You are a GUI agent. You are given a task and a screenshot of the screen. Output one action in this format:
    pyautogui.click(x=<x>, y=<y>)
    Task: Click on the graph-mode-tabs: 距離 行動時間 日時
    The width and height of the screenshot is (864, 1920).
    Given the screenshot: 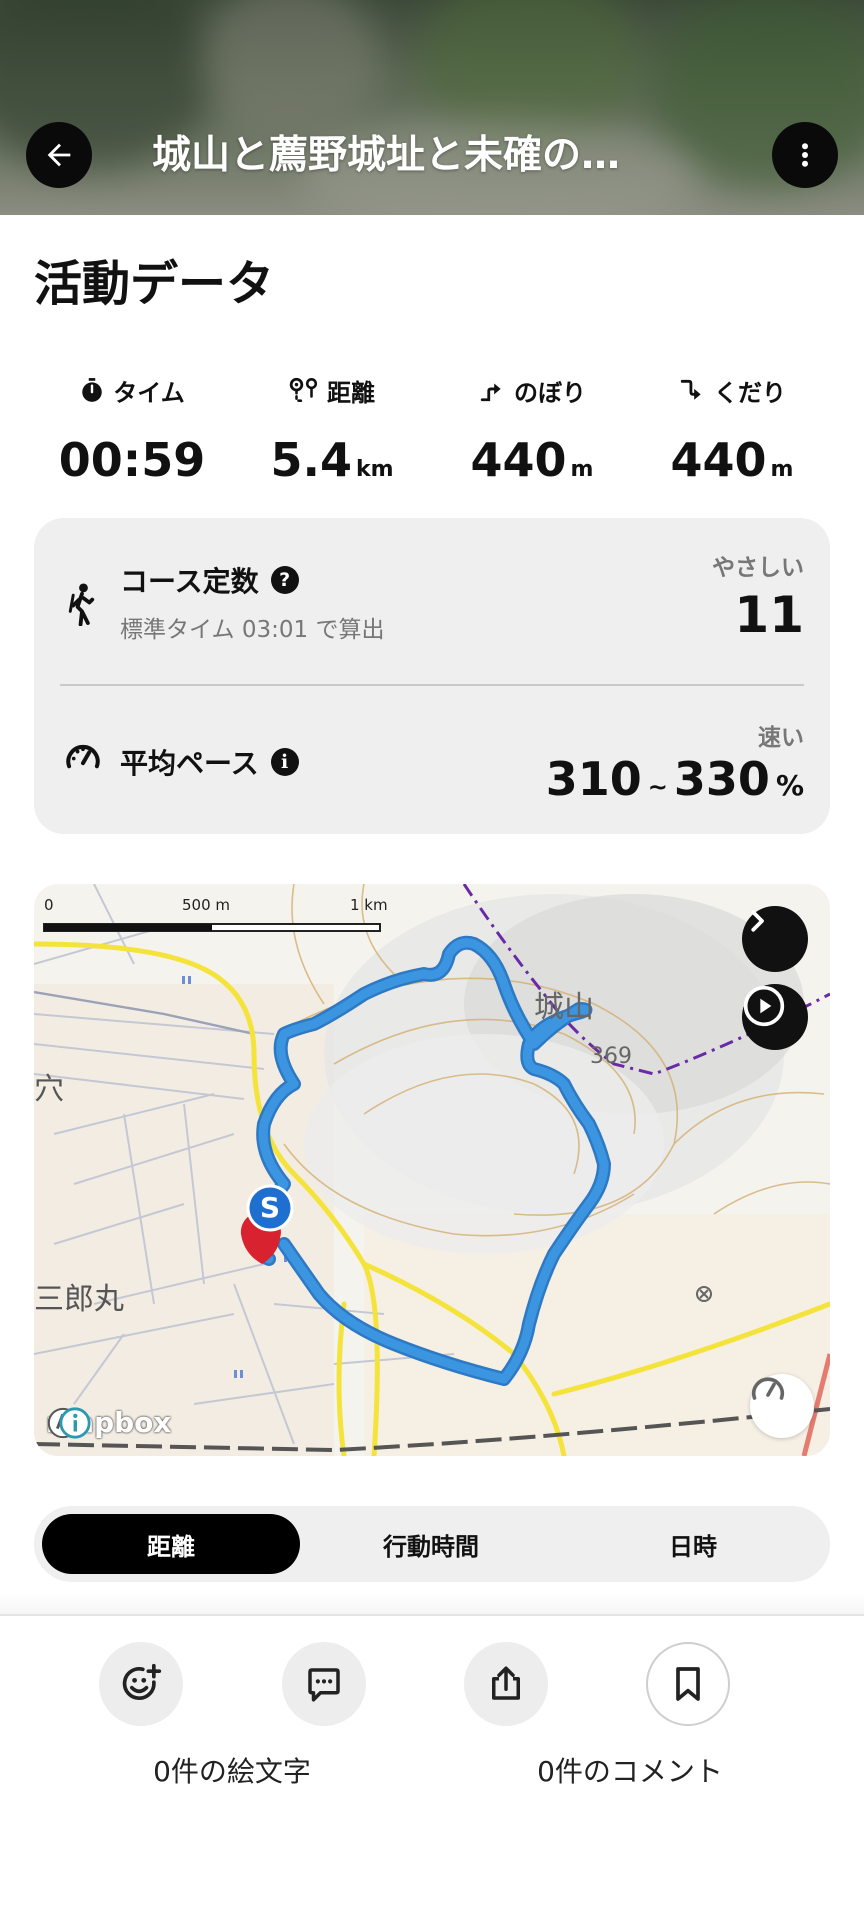 What is the action you would take?
    pyautogui.click(x=432, y=1544)
    